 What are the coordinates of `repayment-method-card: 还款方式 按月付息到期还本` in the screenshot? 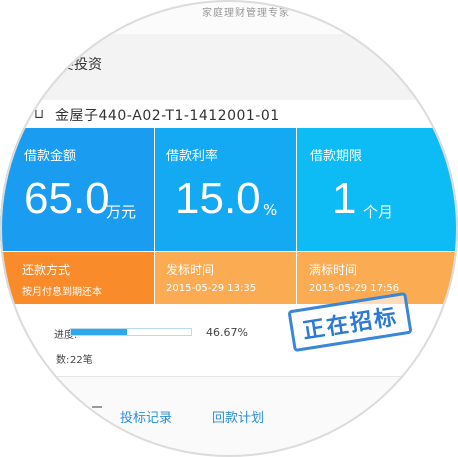 It's located at (77, 278).